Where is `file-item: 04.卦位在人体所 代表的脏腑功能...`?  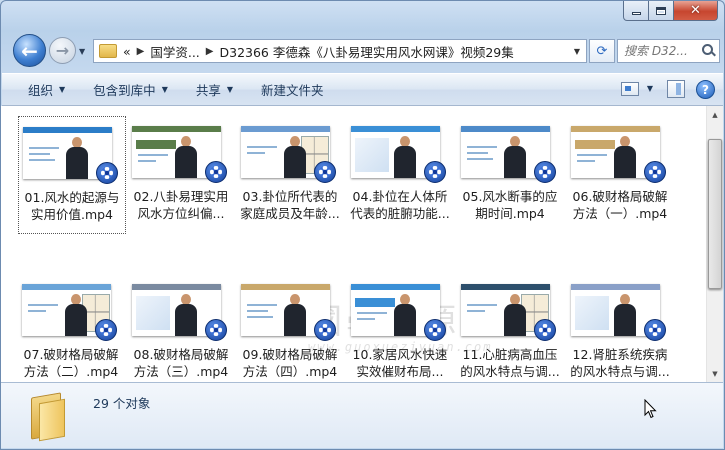
file-item: 04.卦位在人体所 代表的脏腑功能... is located at coordinates (401, 175).